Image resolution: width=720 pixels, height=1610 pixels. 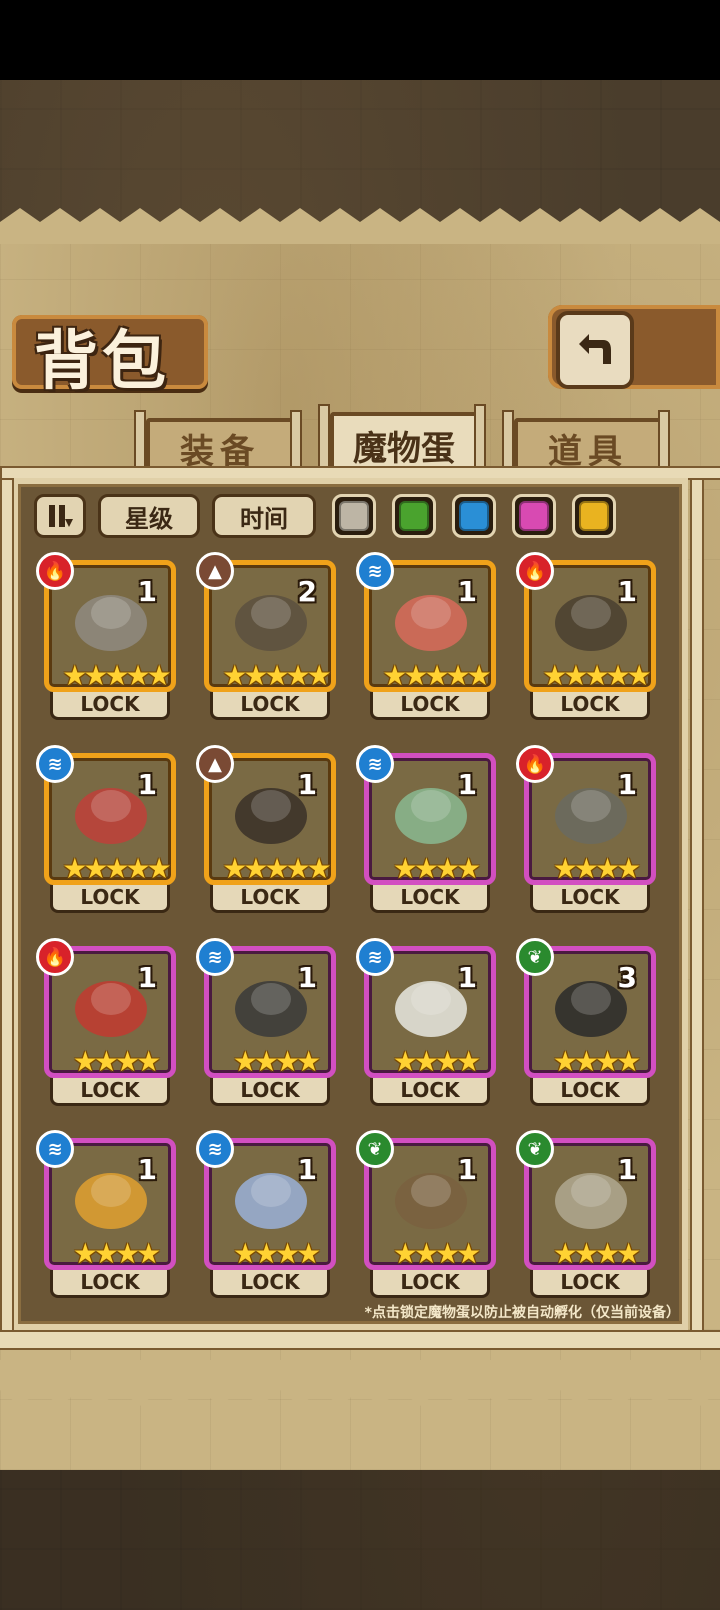 I want to click on swatch-green-icon, so click(x=414, y=516).